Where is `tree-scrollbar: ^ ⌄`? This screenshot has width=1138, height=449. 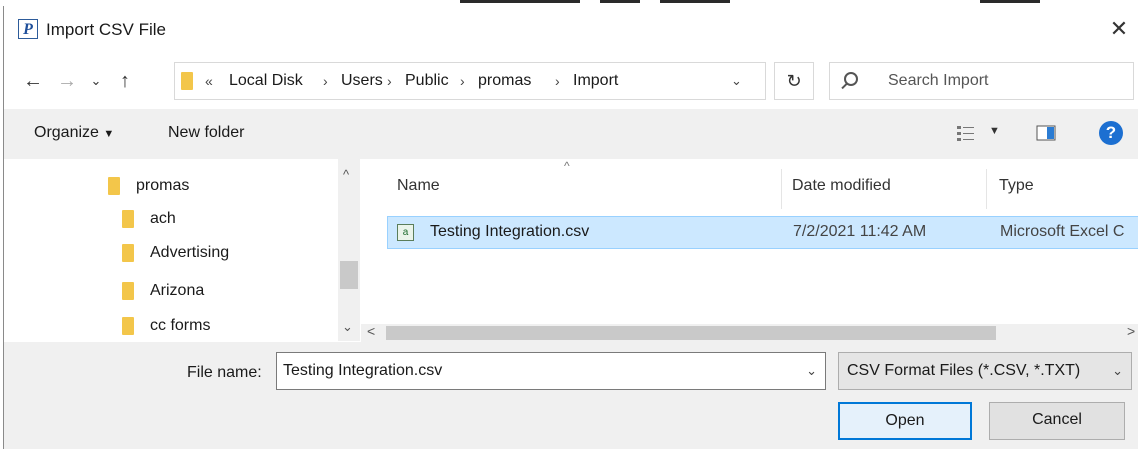
tree-scrollbar: ^ ⌄ is located at coordinates (349, 250).